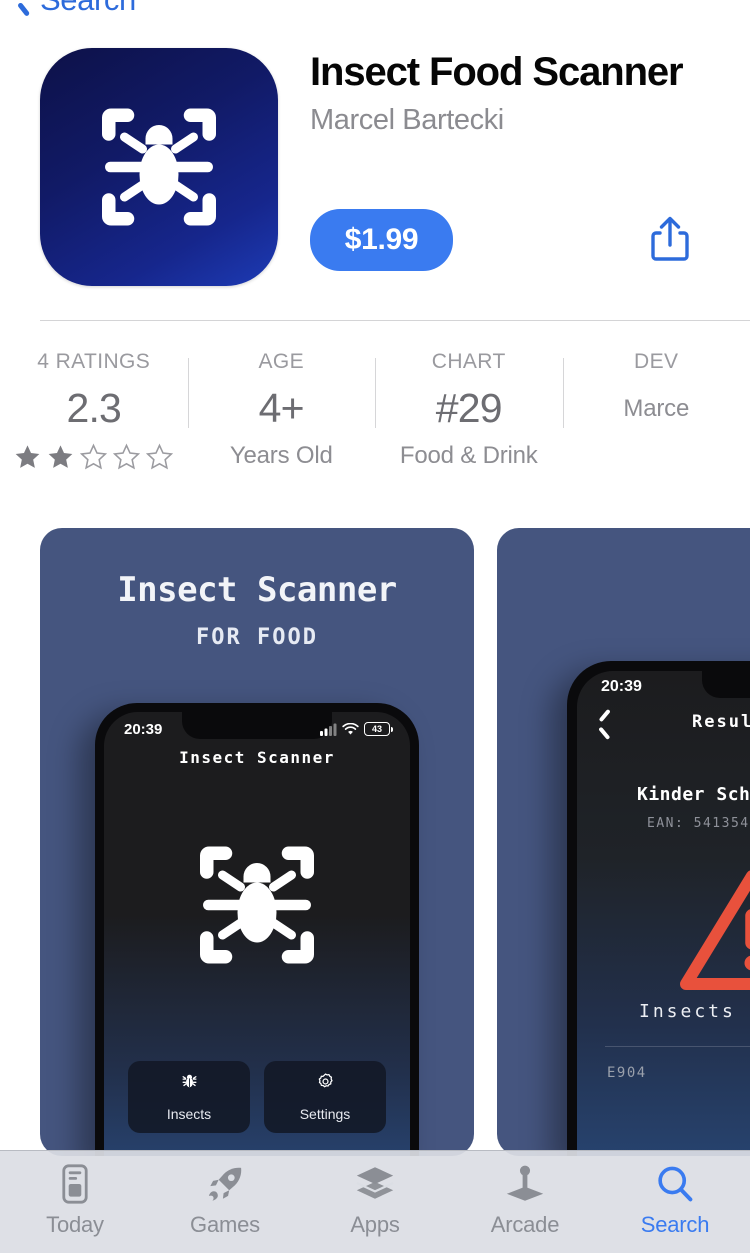 The image size is (750, 1253). Describe the element at coordinates (225, 1184) in the screenshot. I see `rocket-icon` at that location.